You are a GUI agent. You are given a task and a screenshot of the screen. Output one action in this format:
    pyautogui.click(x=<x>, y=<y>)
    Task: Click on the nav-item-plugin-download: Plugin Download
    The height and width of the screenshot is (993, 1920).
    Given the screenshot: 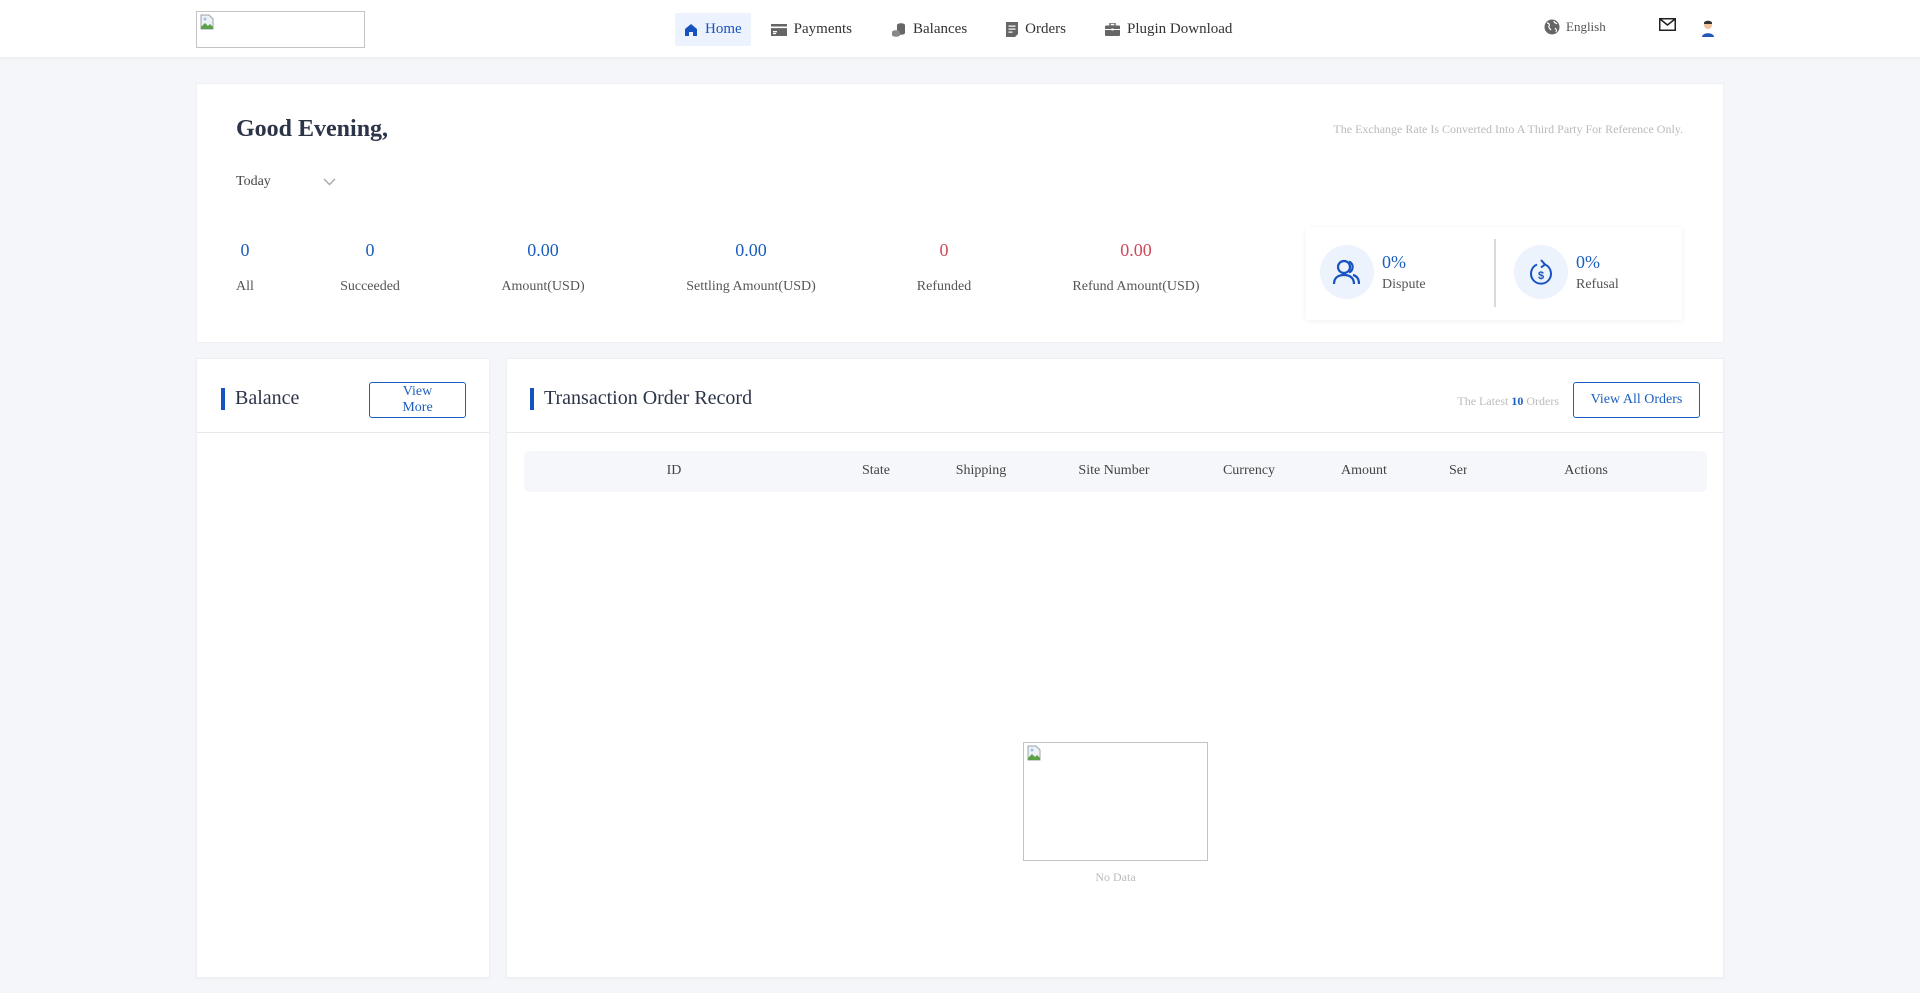 What is the action you would take?
    pyautogui.click(x=1168, y=29)
    